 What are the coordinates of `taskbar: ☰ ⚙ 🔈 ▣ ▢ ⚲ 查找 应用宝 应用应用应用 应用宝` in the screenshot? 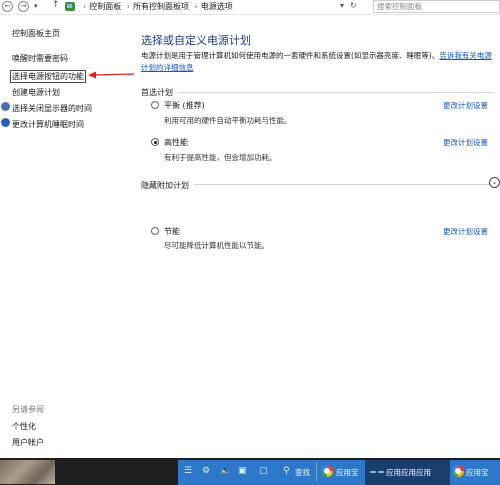 It's located at (250, 471).